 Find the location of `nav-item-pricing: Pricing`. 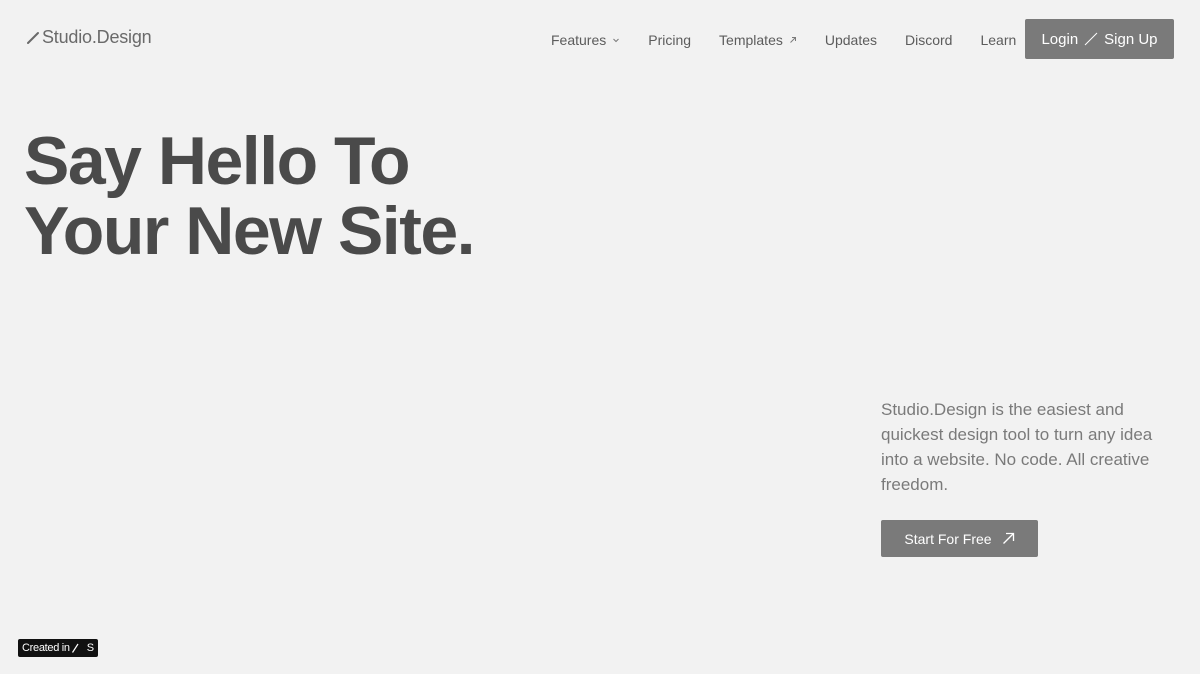

nav-item-pricing: Pricing is located at coordinates (669, 40).